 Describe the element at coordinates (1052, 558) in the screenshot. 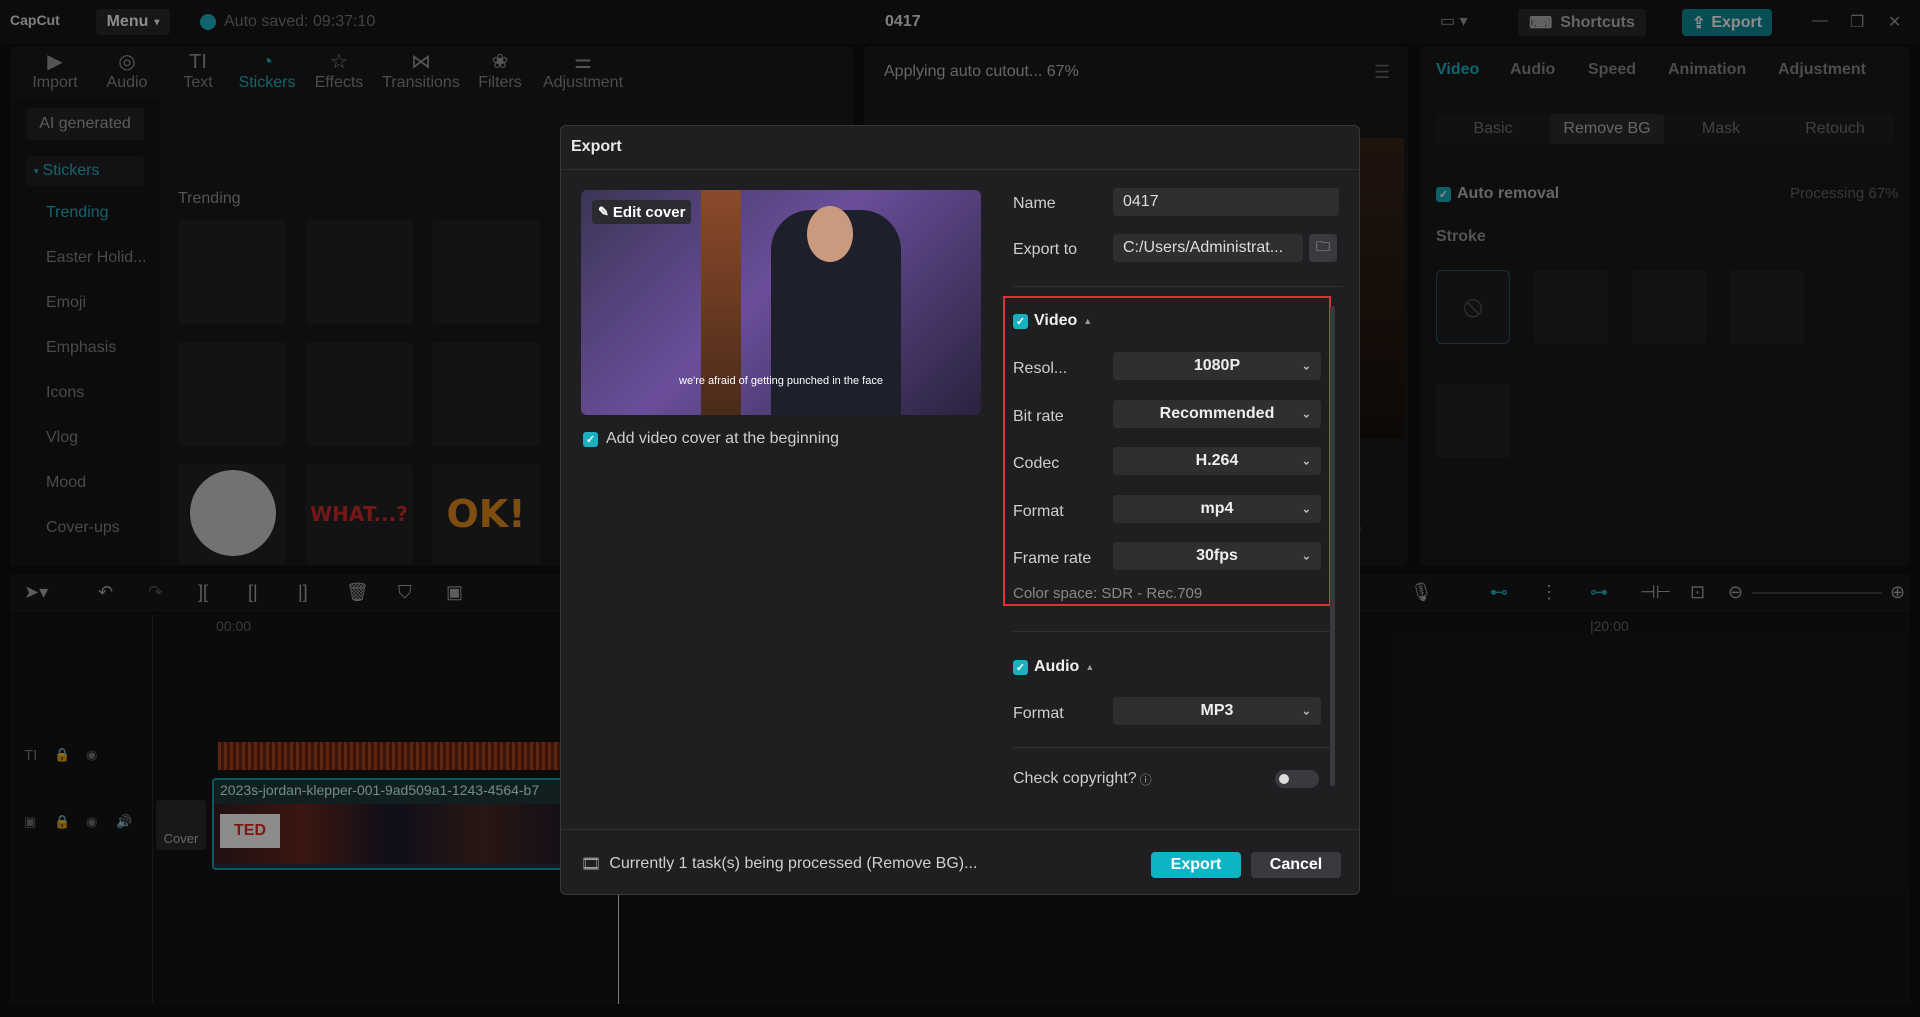

I see `frame-rate-label: Frame rate` at that location.